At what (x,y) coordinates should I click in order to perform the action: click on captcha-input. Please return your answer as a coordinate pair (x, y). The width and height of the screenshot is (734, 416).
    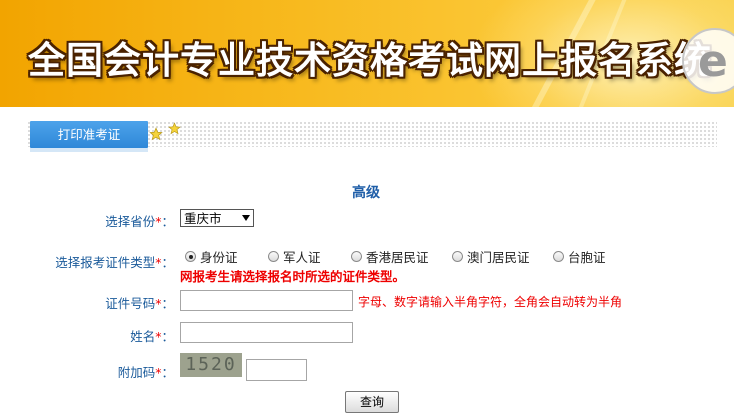
    Looking at the image, I should click on (276, 370).